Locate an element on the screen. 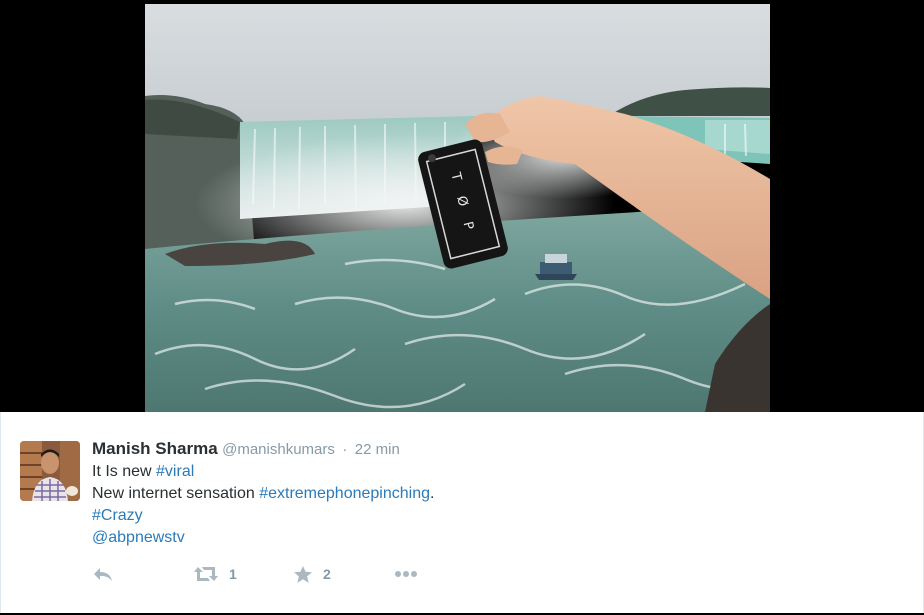 The width and height of the screenshot is (924, 615). retweet-icon is located at coordinates (206, 574).